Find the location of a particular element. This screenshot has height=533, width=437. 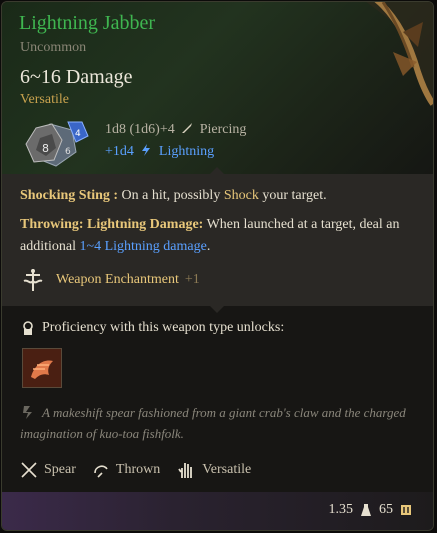

shock-link: Shock is located at coordinates (241, 195).